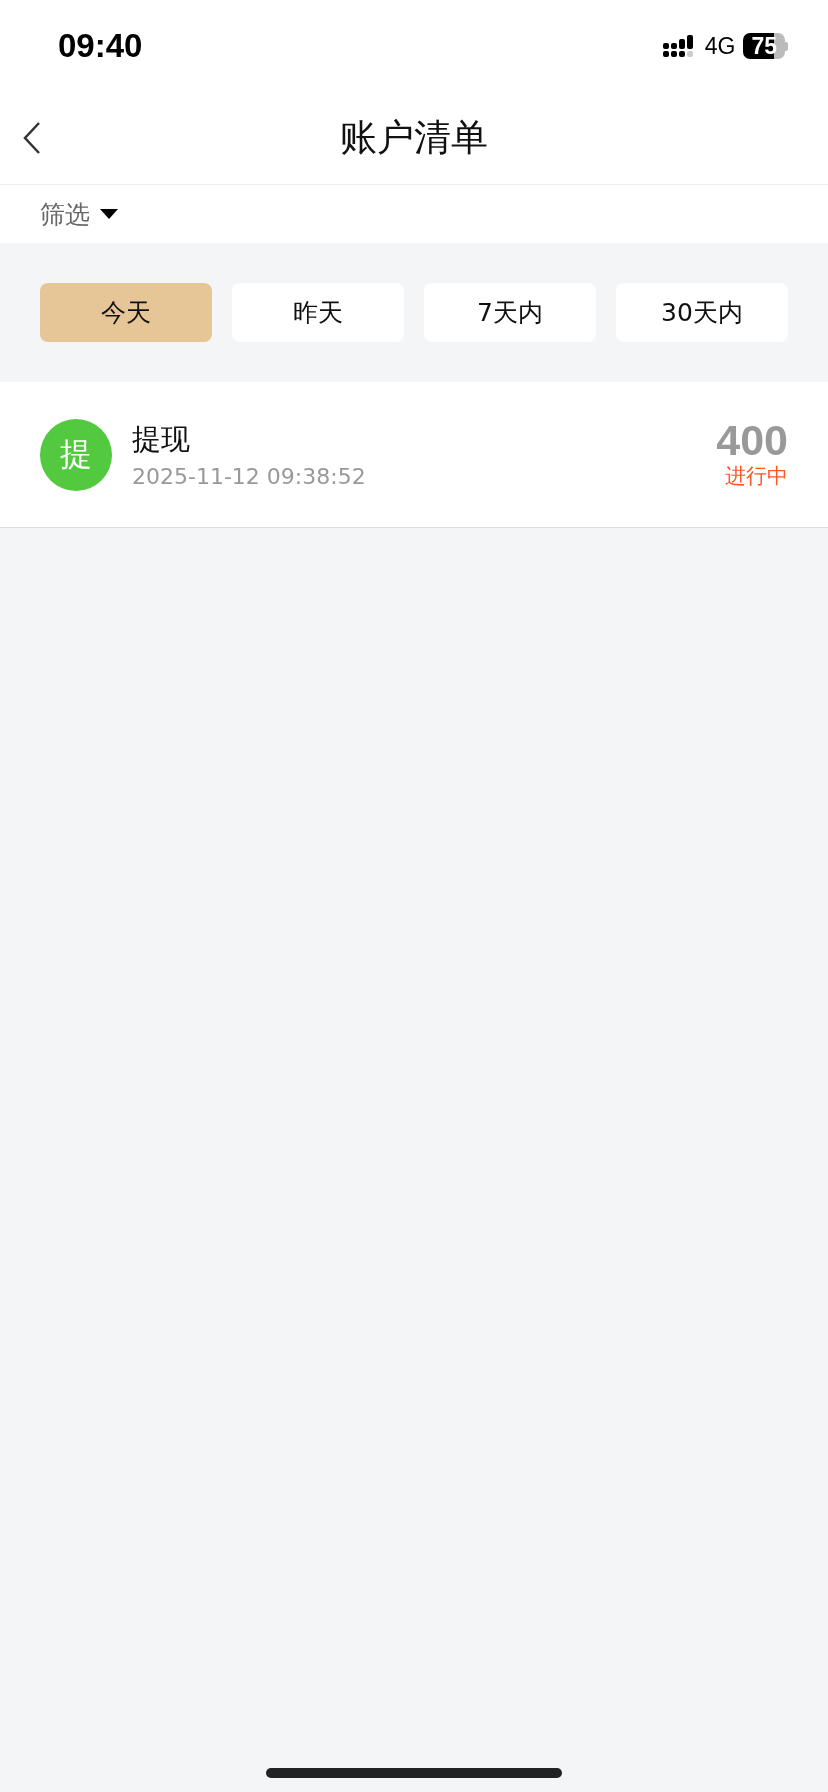  What do you see at coordinates (126, 312) in the screenshot?
I see `date-tab: 今天` at bounding box center [126, 312].